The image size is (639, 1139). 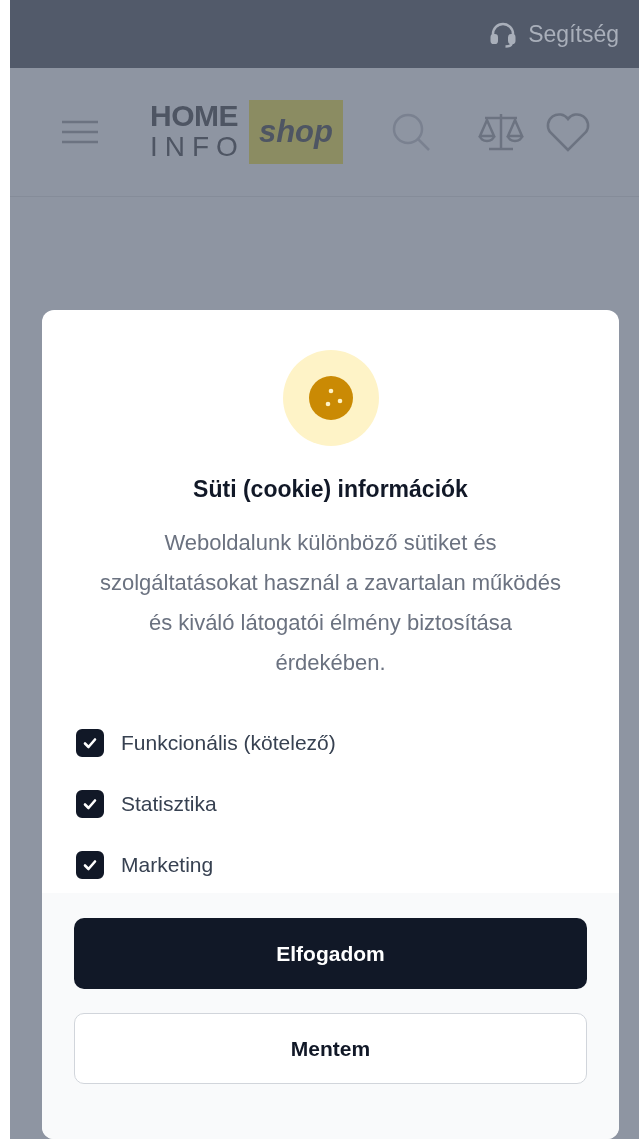 I want to click on checkbox-label: Statisztika, so click(x=169, y=804).